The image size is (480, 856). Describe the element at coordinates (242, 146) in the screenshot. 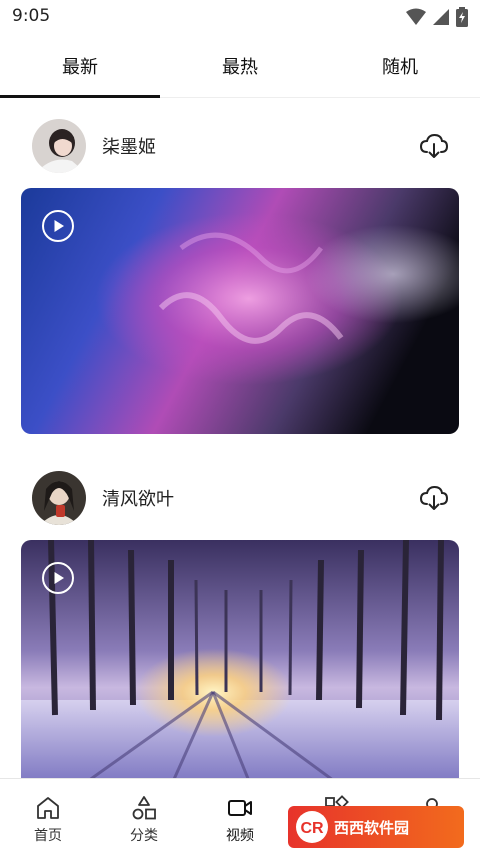

I see `author-row: 柒墨姬` at that location.